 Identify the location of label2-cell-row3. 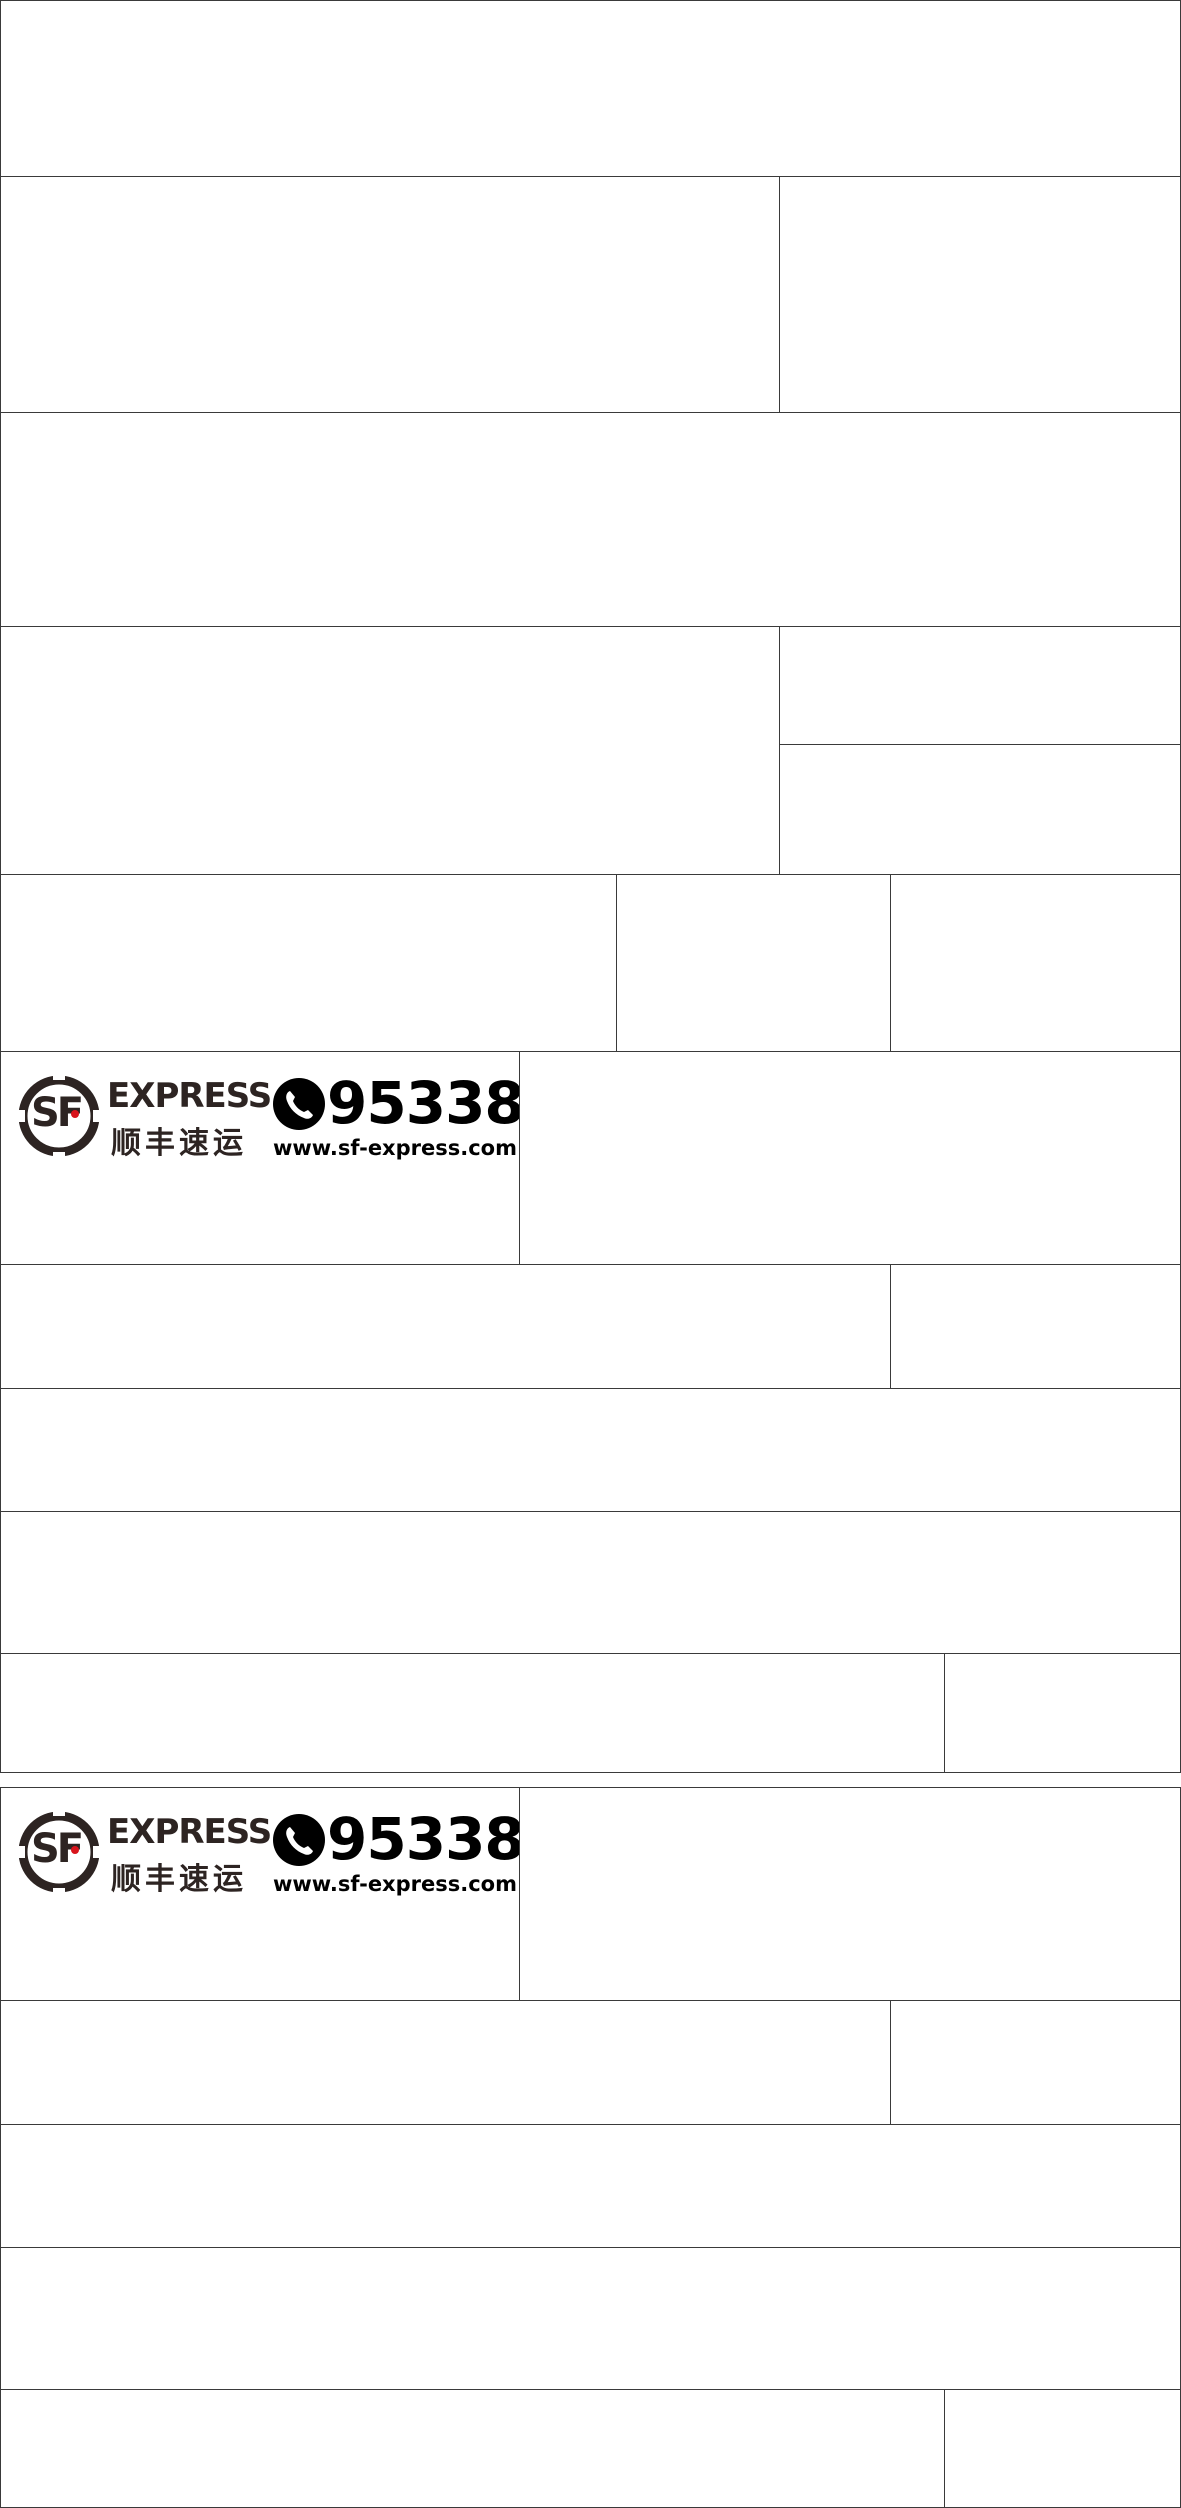
(590, 2186).